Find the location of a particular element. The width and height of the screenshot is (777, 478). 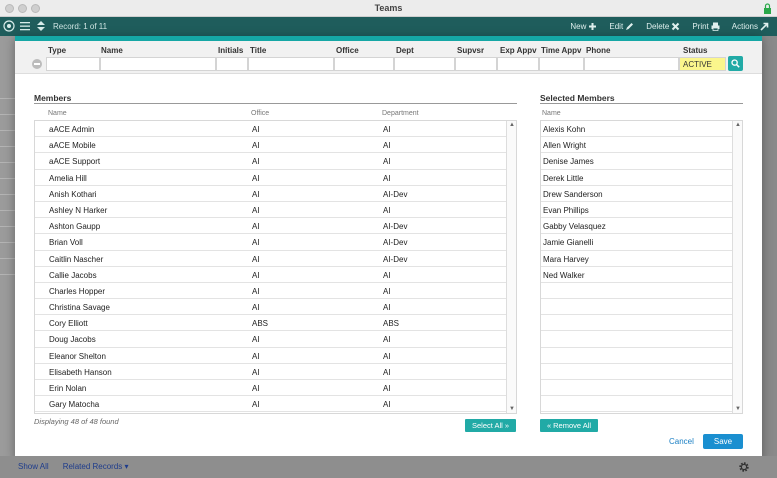

selected-member-row: Drew Sanderson is located at coordinates (636, 194).